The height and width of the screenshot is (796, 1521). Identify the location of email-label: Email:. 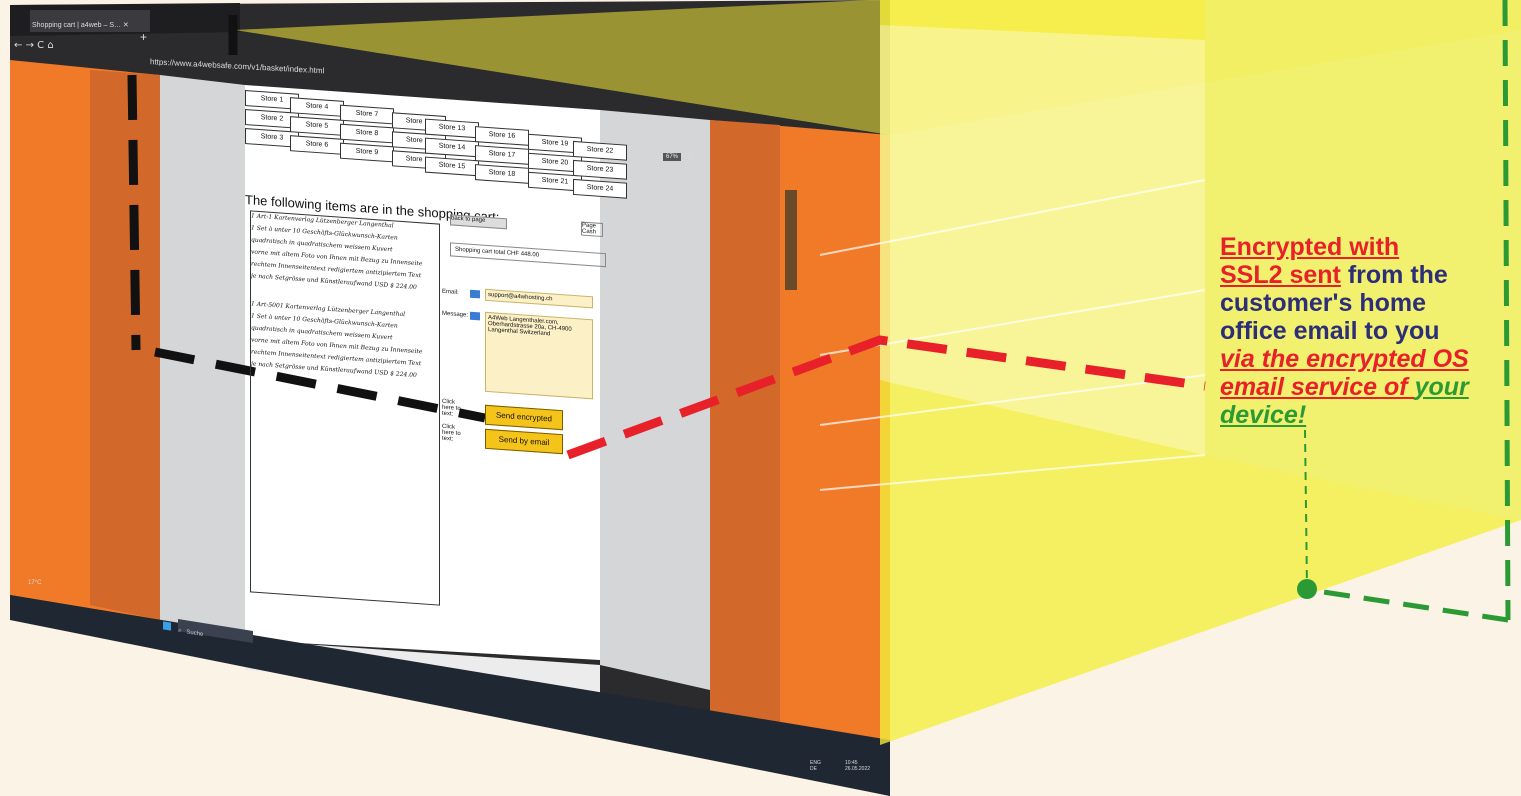
(450, 292).